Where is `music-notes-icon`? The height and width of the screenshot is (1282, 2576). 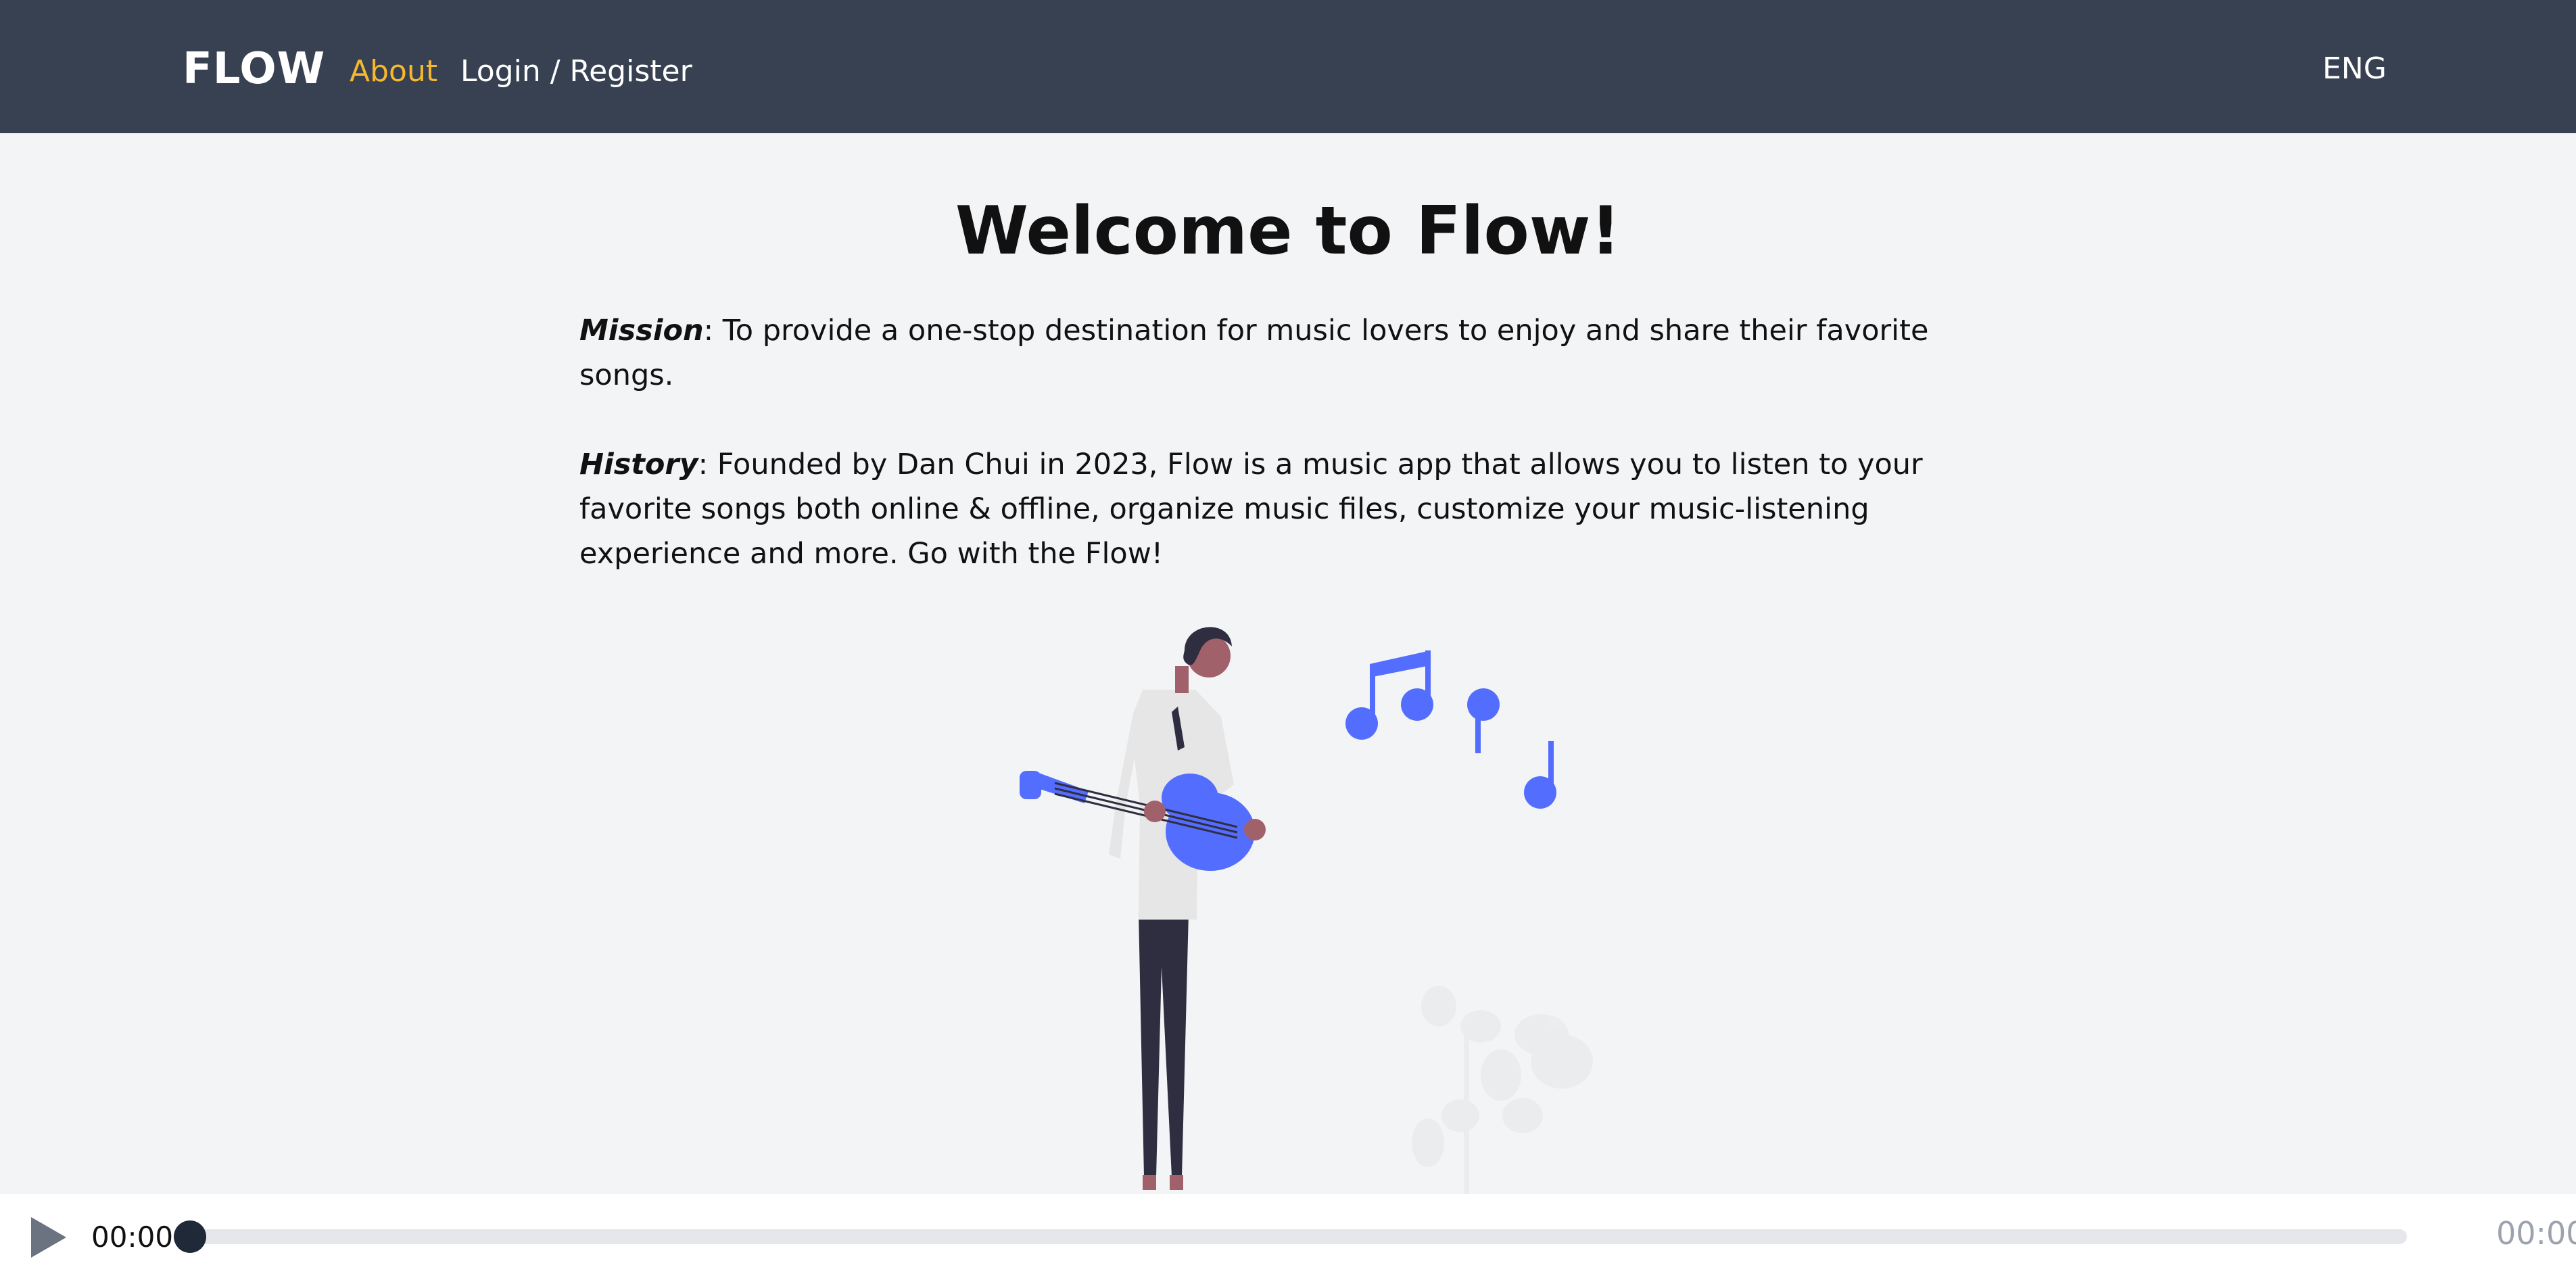
music-notes-icon is located at coordinates (1450, 730).